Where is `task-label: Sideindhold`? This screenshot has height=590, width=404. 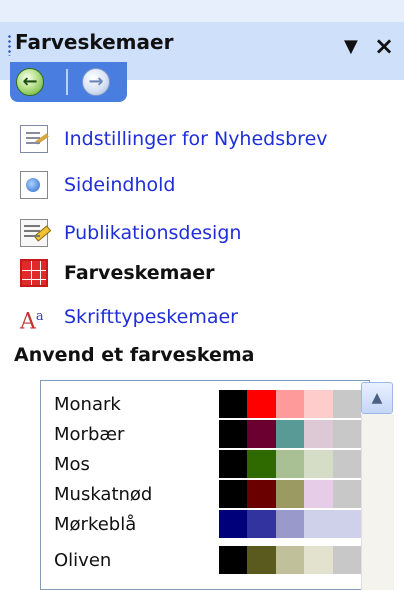 task-label: Sideindhold is located at coordinates (120, 185).